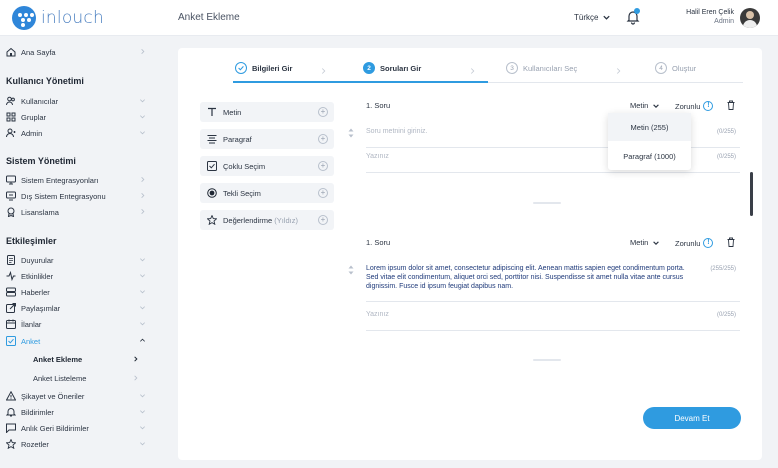 Image resolution: width=778 pixels, height=468 pixels. What do you see at coordinates (267, 166) in the screenshot?
I see `palette-item-multi-choice: Çoklu Seçim +` at bounding box center [267, 166].